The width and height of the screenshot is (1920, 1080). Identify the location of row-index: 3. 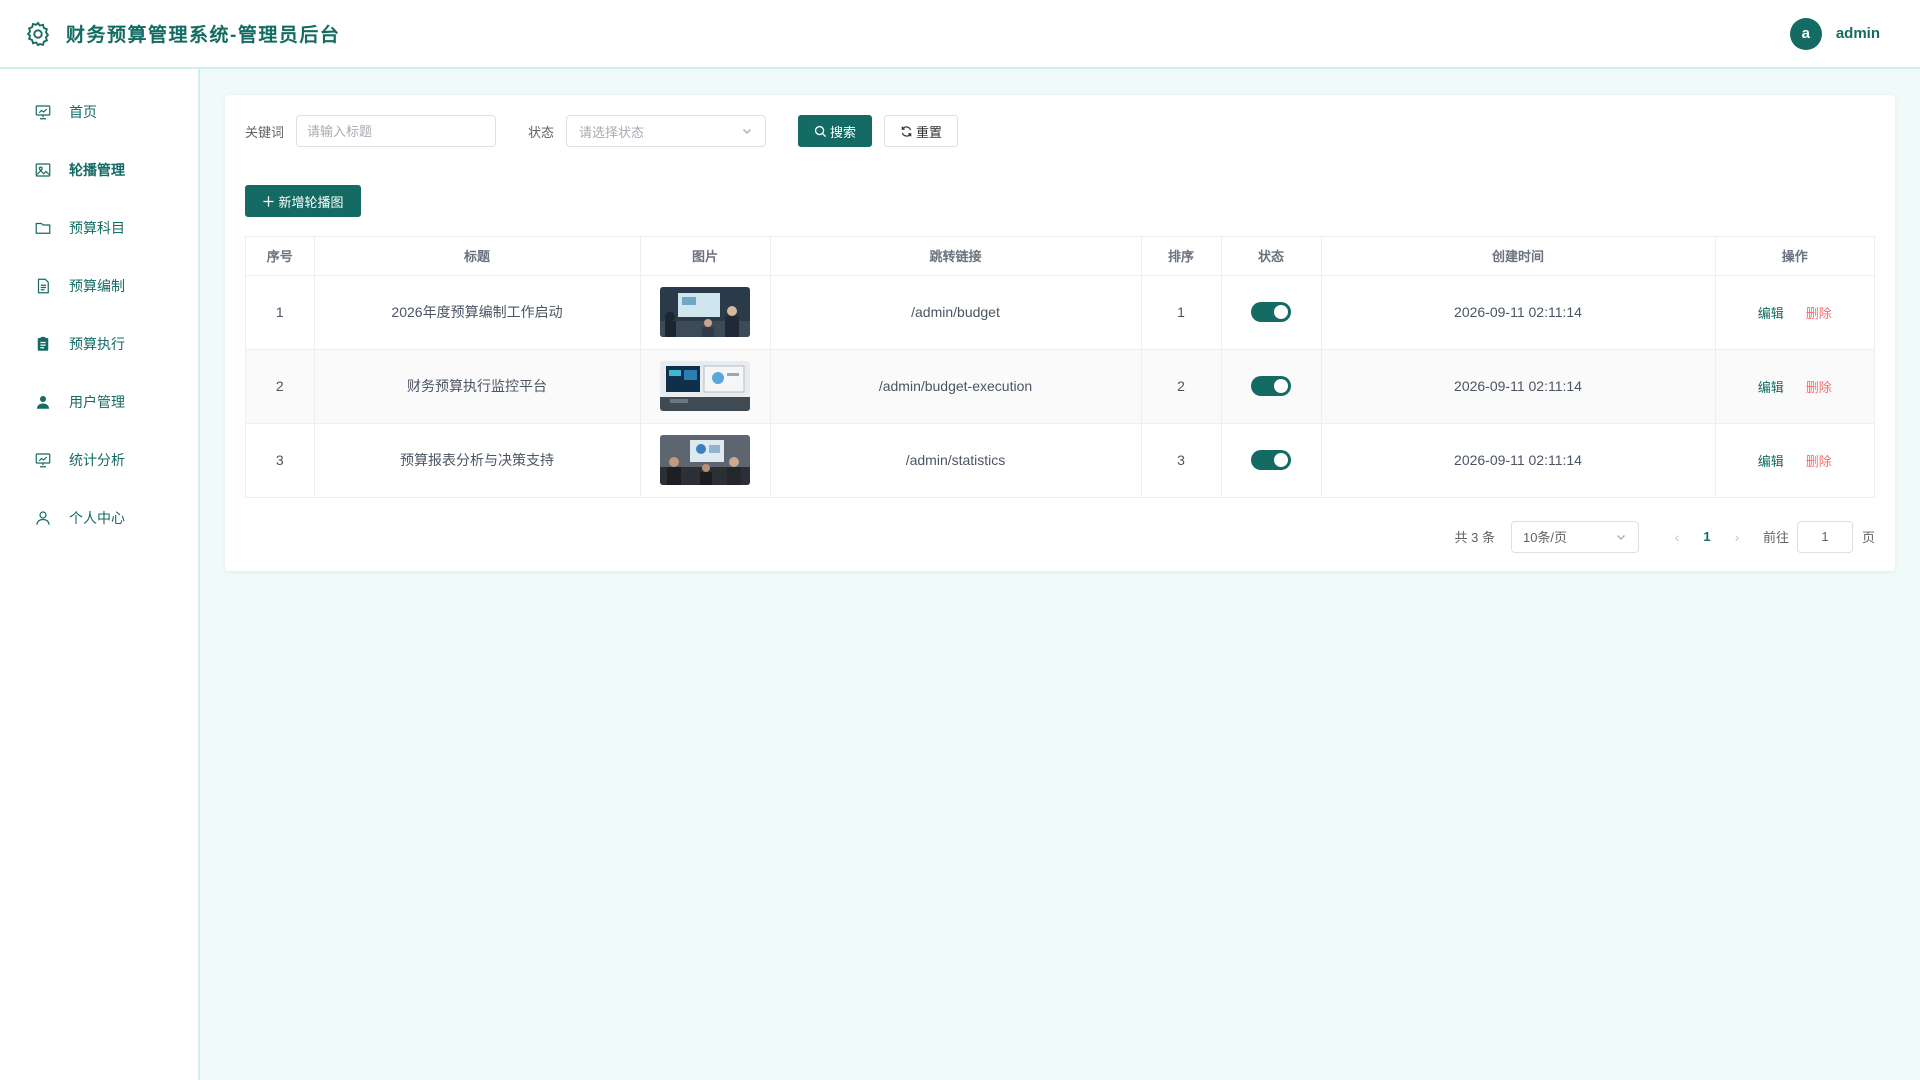
(280, 460).